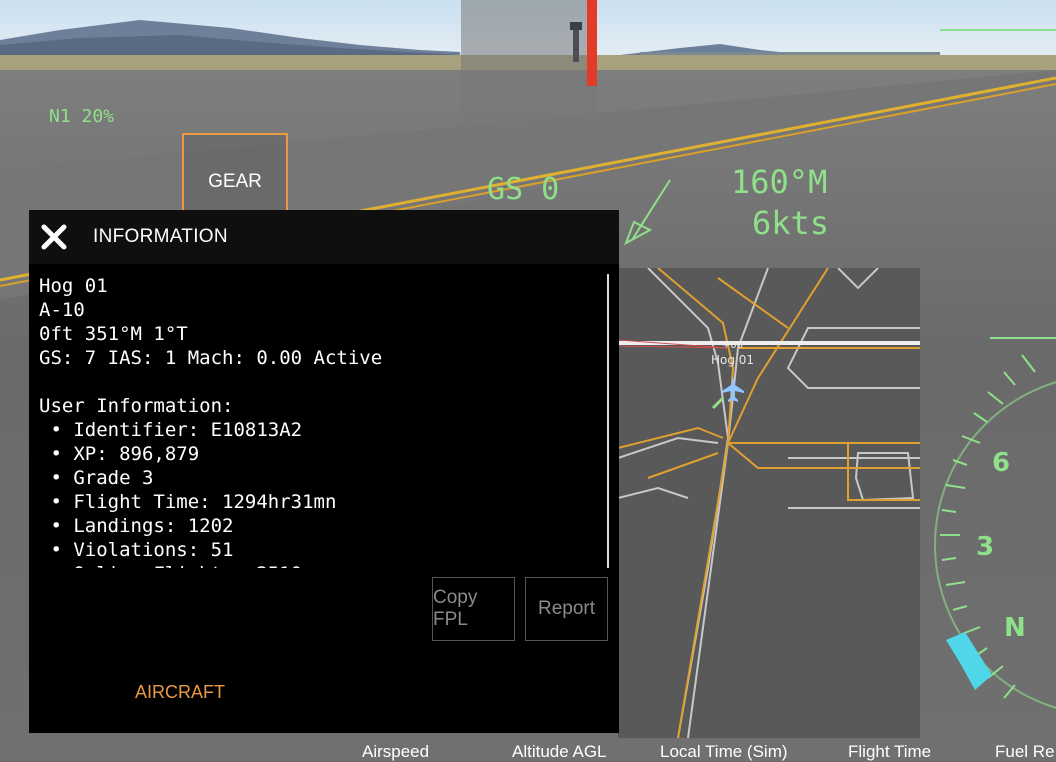 The image size is (1056, 762). What do you see at coordinates (733, 389) in the screenshot?
I see `aircraft-icon` at bounding box center [733, 389].